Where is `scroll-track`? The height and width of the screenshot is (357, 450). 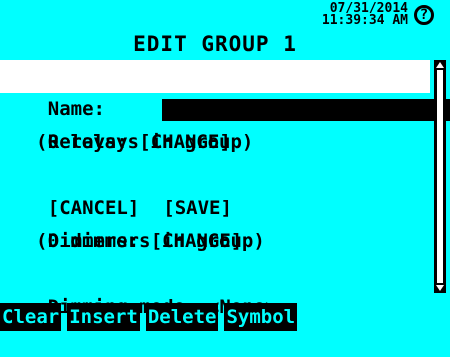 scroll-track is located at coordinates (440, 176).